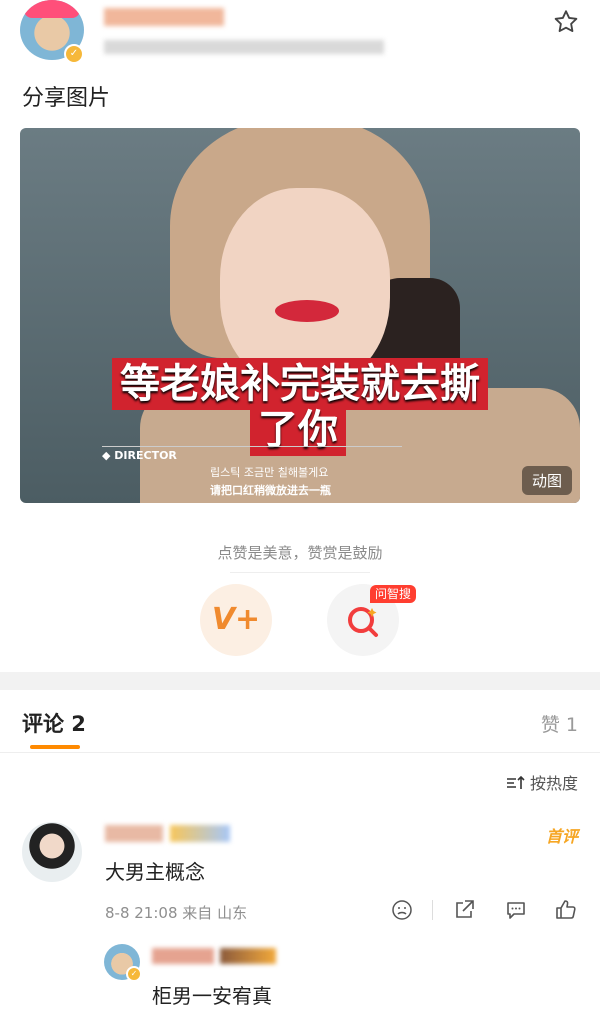 The image size is (600, 1009). Describe the element at coordinates (402, 910) in the screenshot. I see `dislike-icon` at that location.